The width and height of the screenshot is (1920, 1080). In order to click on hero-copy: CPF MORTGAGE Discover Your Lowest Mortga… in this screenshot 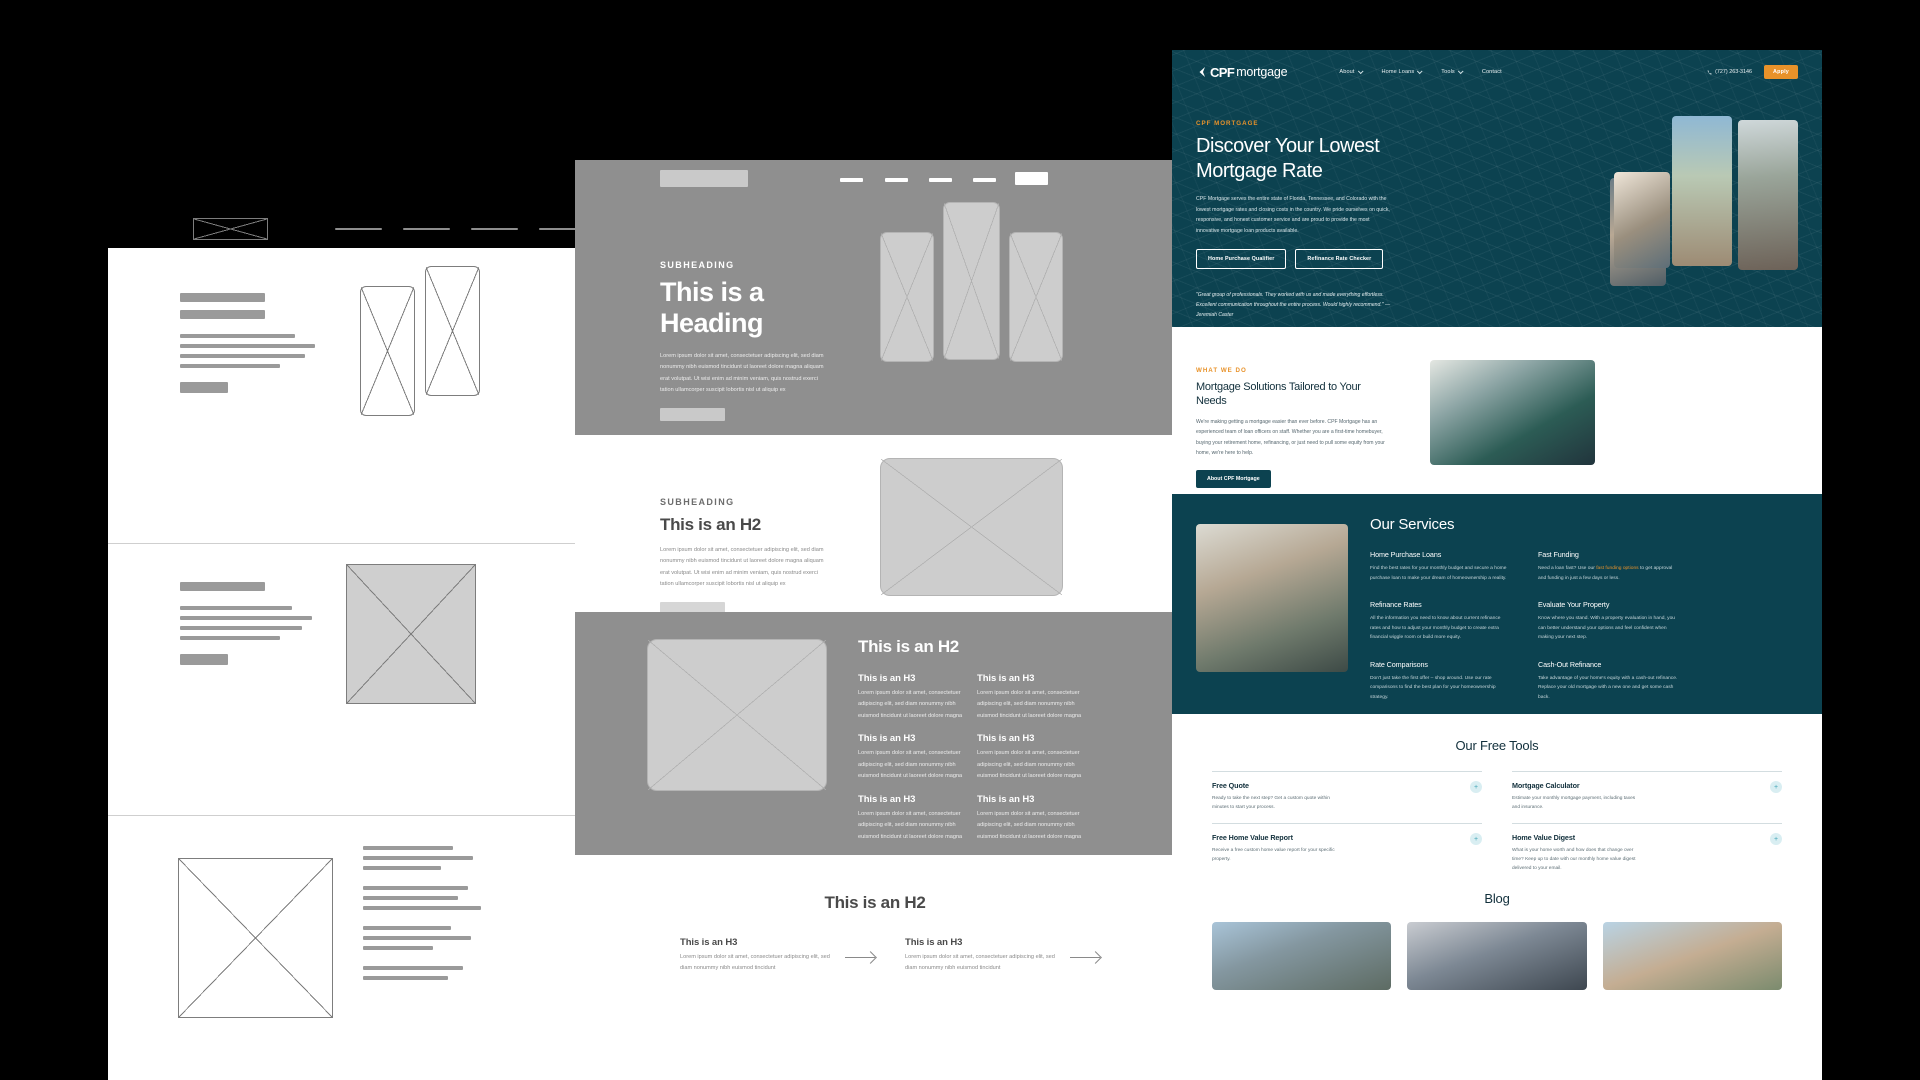, I will do `click(1301, 223)`.